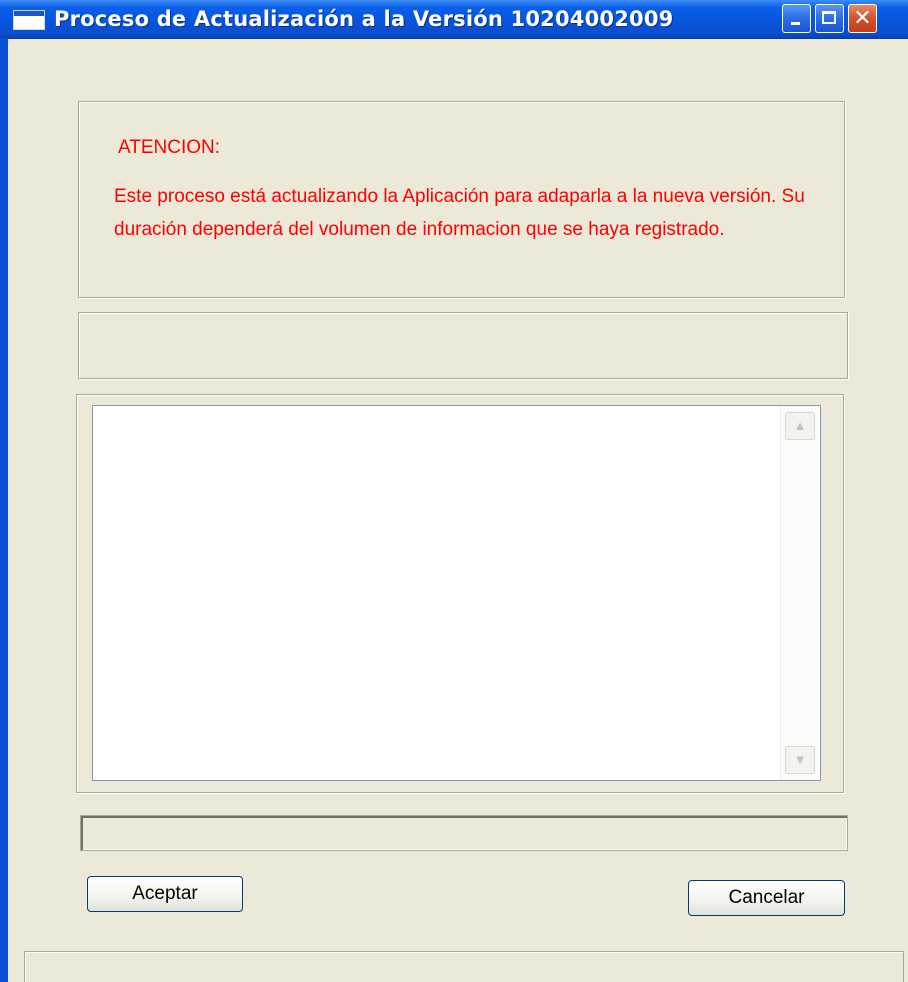 Image resolution: width=908 pixels, height=982 pixels. Describe the element at coordinates (464, 966) in the screenshot. I see `bottom-status-panel` at that location.